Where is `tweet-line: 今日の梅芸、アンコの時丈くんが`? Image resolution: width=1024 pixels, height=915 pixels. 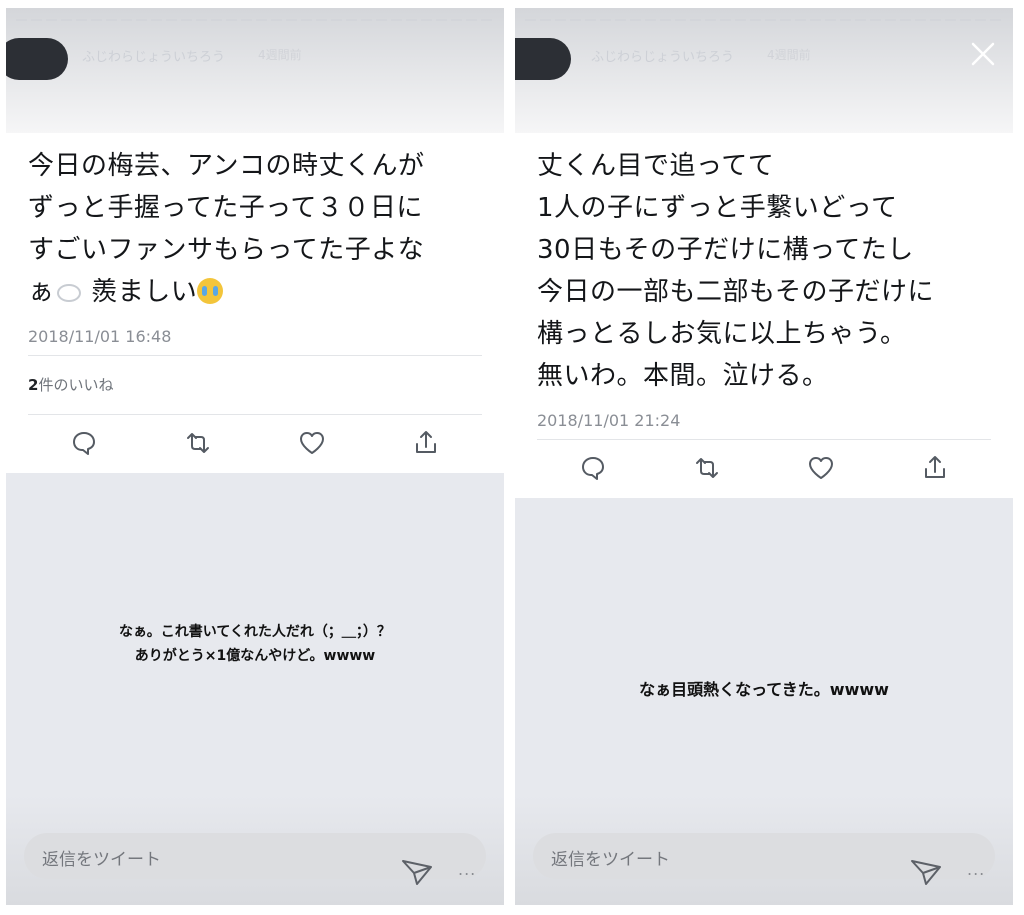 tweet-line: 今日の梅芸、アンコの時丈くんが is located at coordinates (226, 166).